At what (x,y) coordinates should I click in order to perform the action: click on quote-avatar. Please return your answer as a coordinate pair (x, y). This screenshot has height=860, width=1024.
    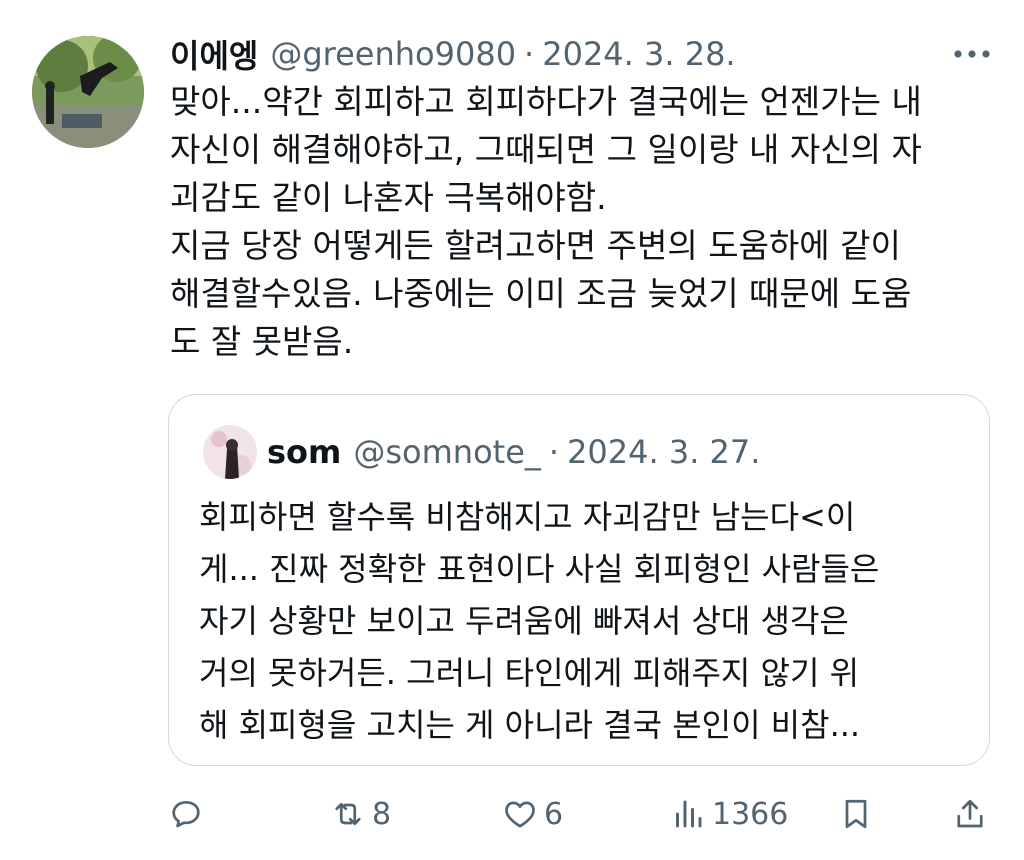
    Looking at the image, I should click on (230, 452).